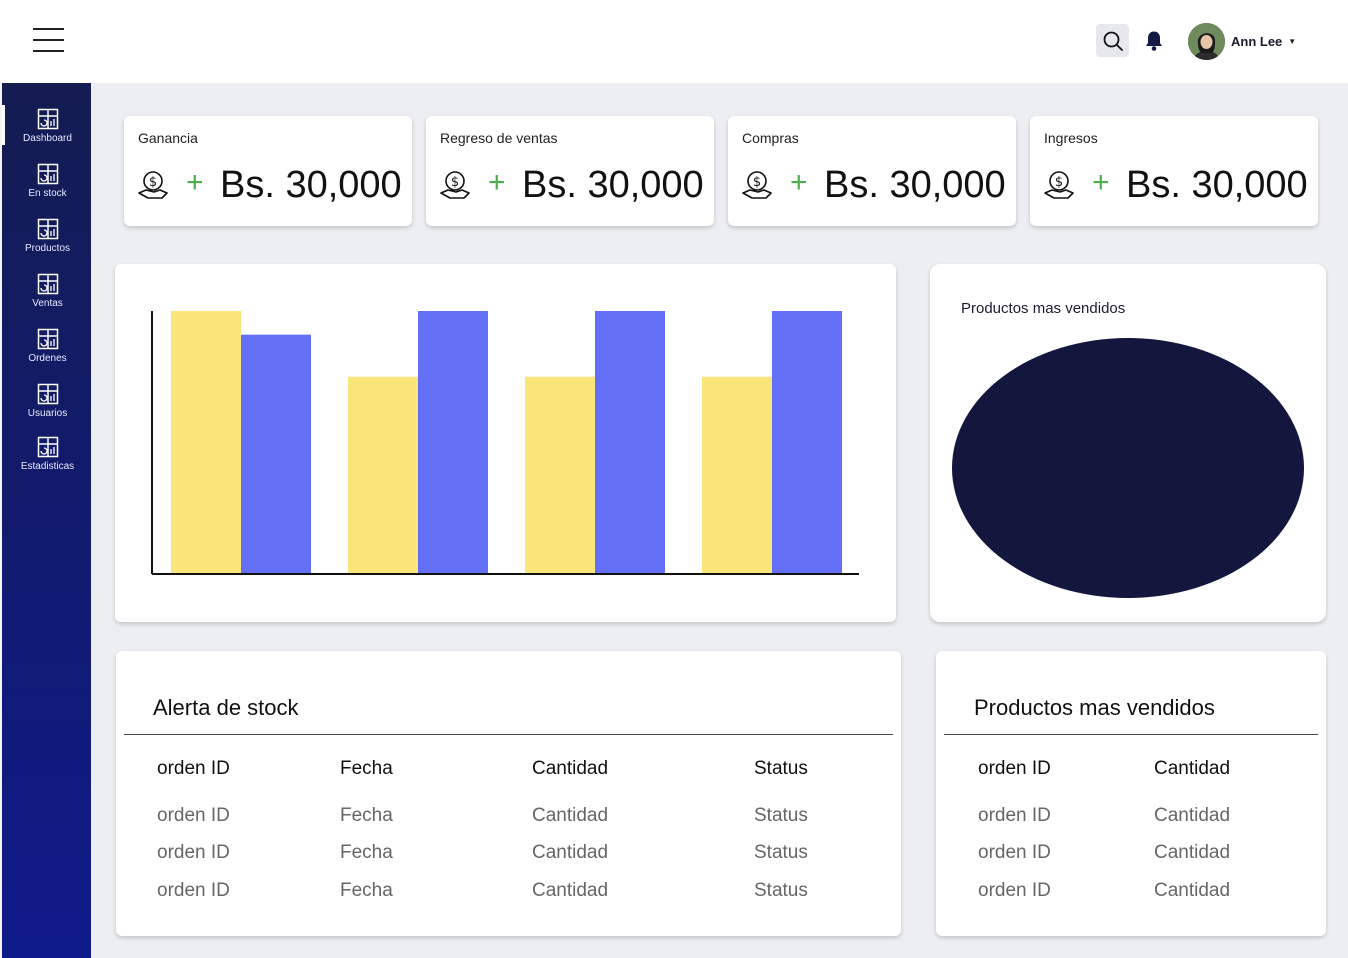 The height and width of the screenshot is (958, 1348). What do you see at coordinates (47, 284) in the screenshot?
I see `sales-icon` at bounding box center [47, 284].